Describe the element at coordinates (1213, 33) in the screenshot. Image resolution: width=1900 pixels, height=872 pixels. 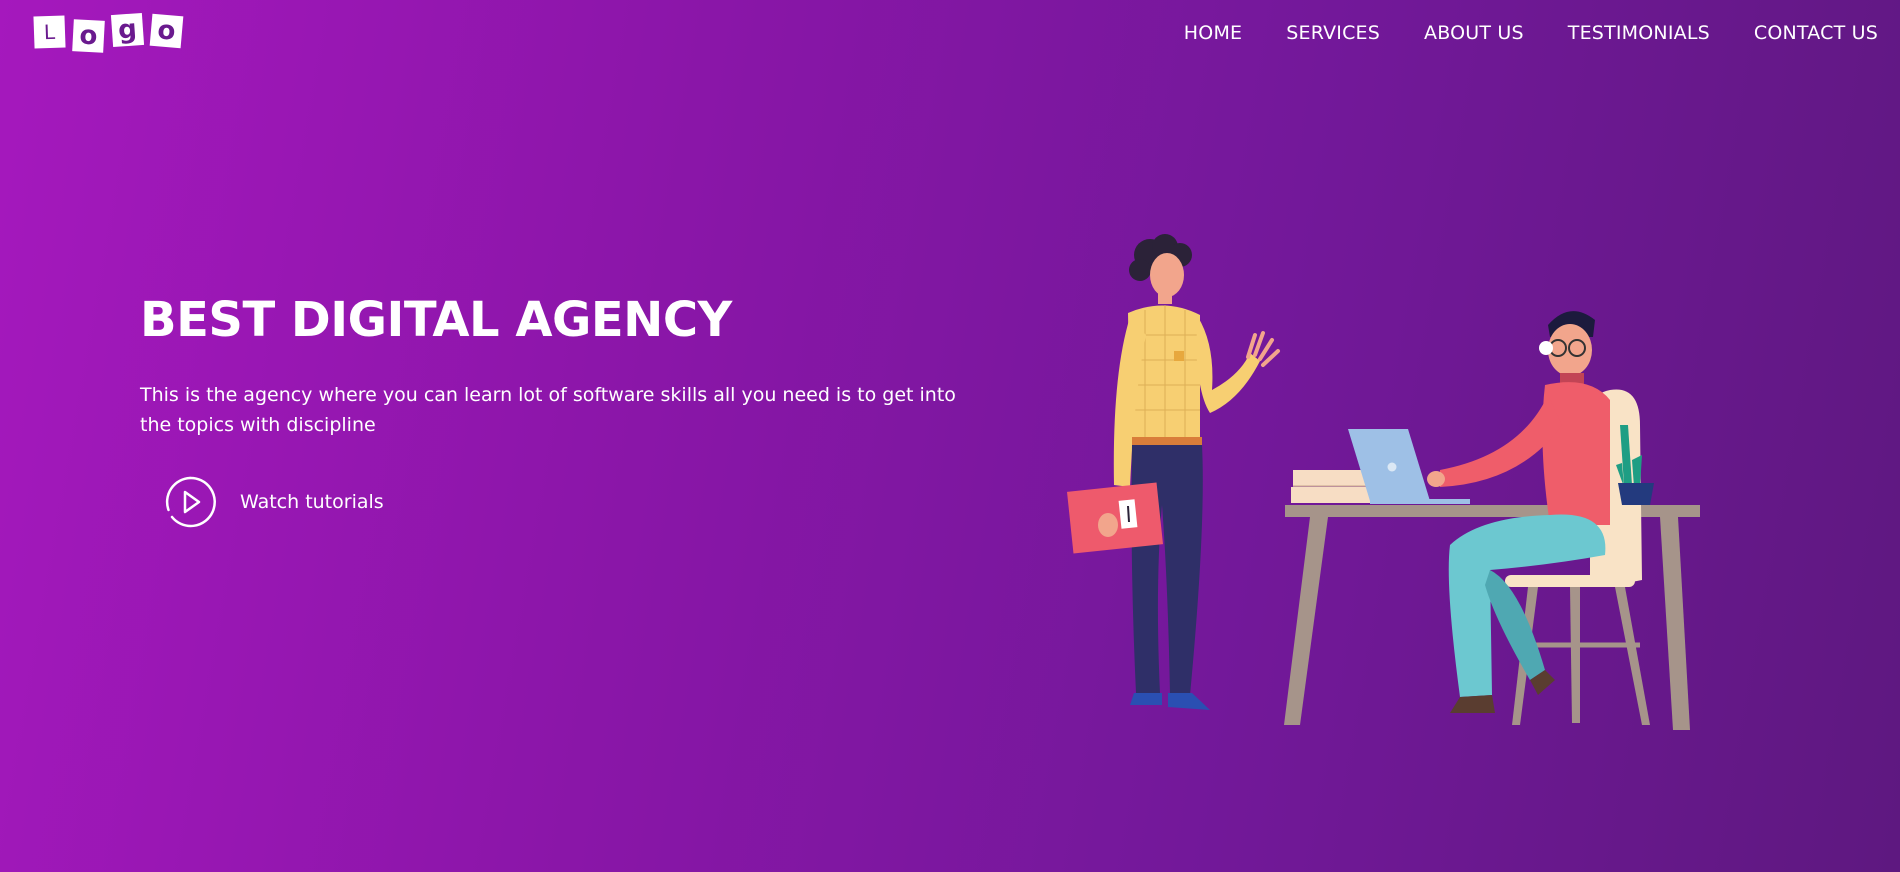
I see `nav-home: HOME` at that location.